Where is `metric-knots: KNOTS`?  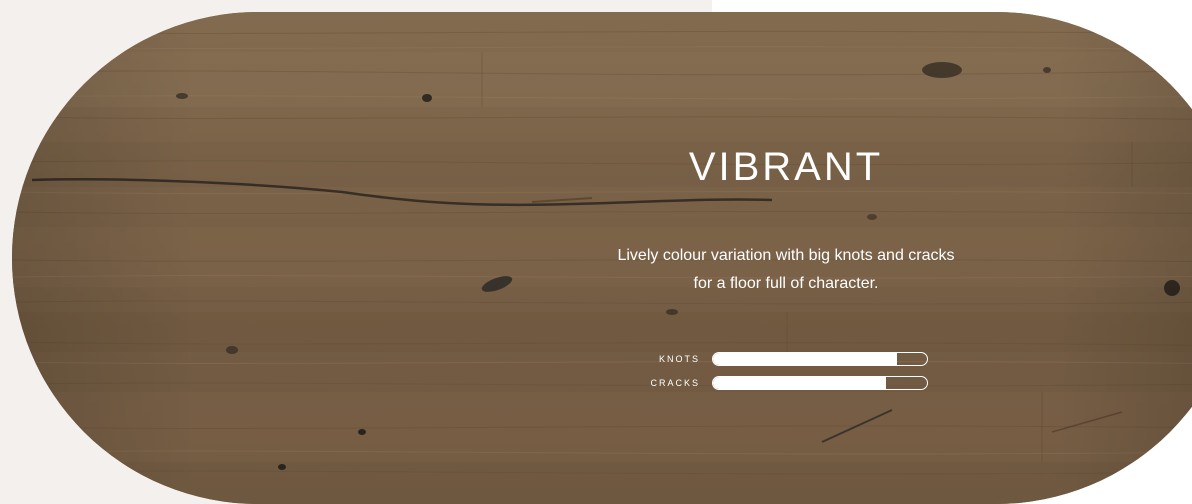 metric-knots: KNOTS is located at coordinates (790, 359).